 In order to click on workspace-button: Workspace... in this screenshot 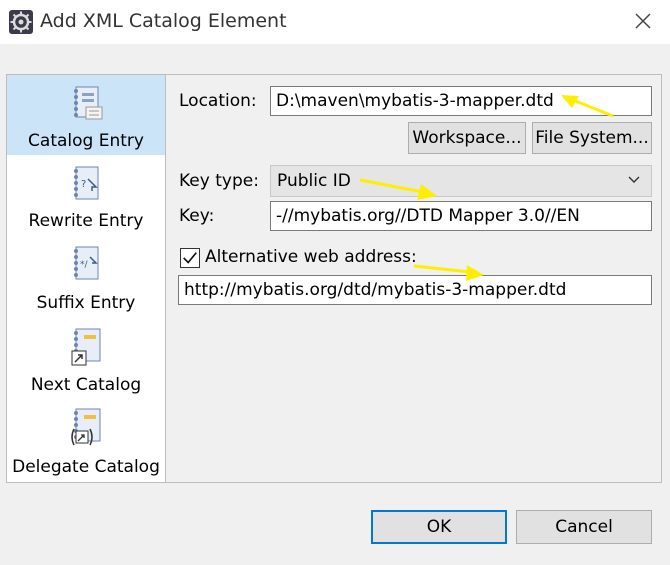, I will do `click(467, 138)`.